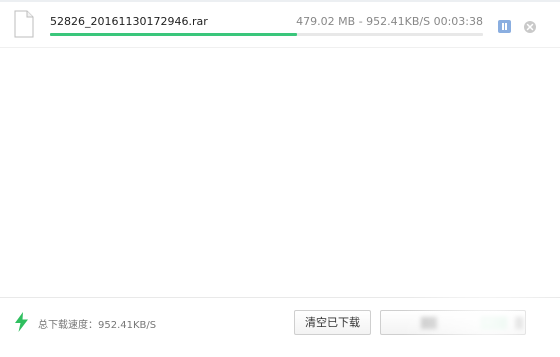 The width and height of the screenshot is (560, 357). I want to click on download-stats: 479.02 MB - 952.41KB/S 00:03:38, so click(389, 21).